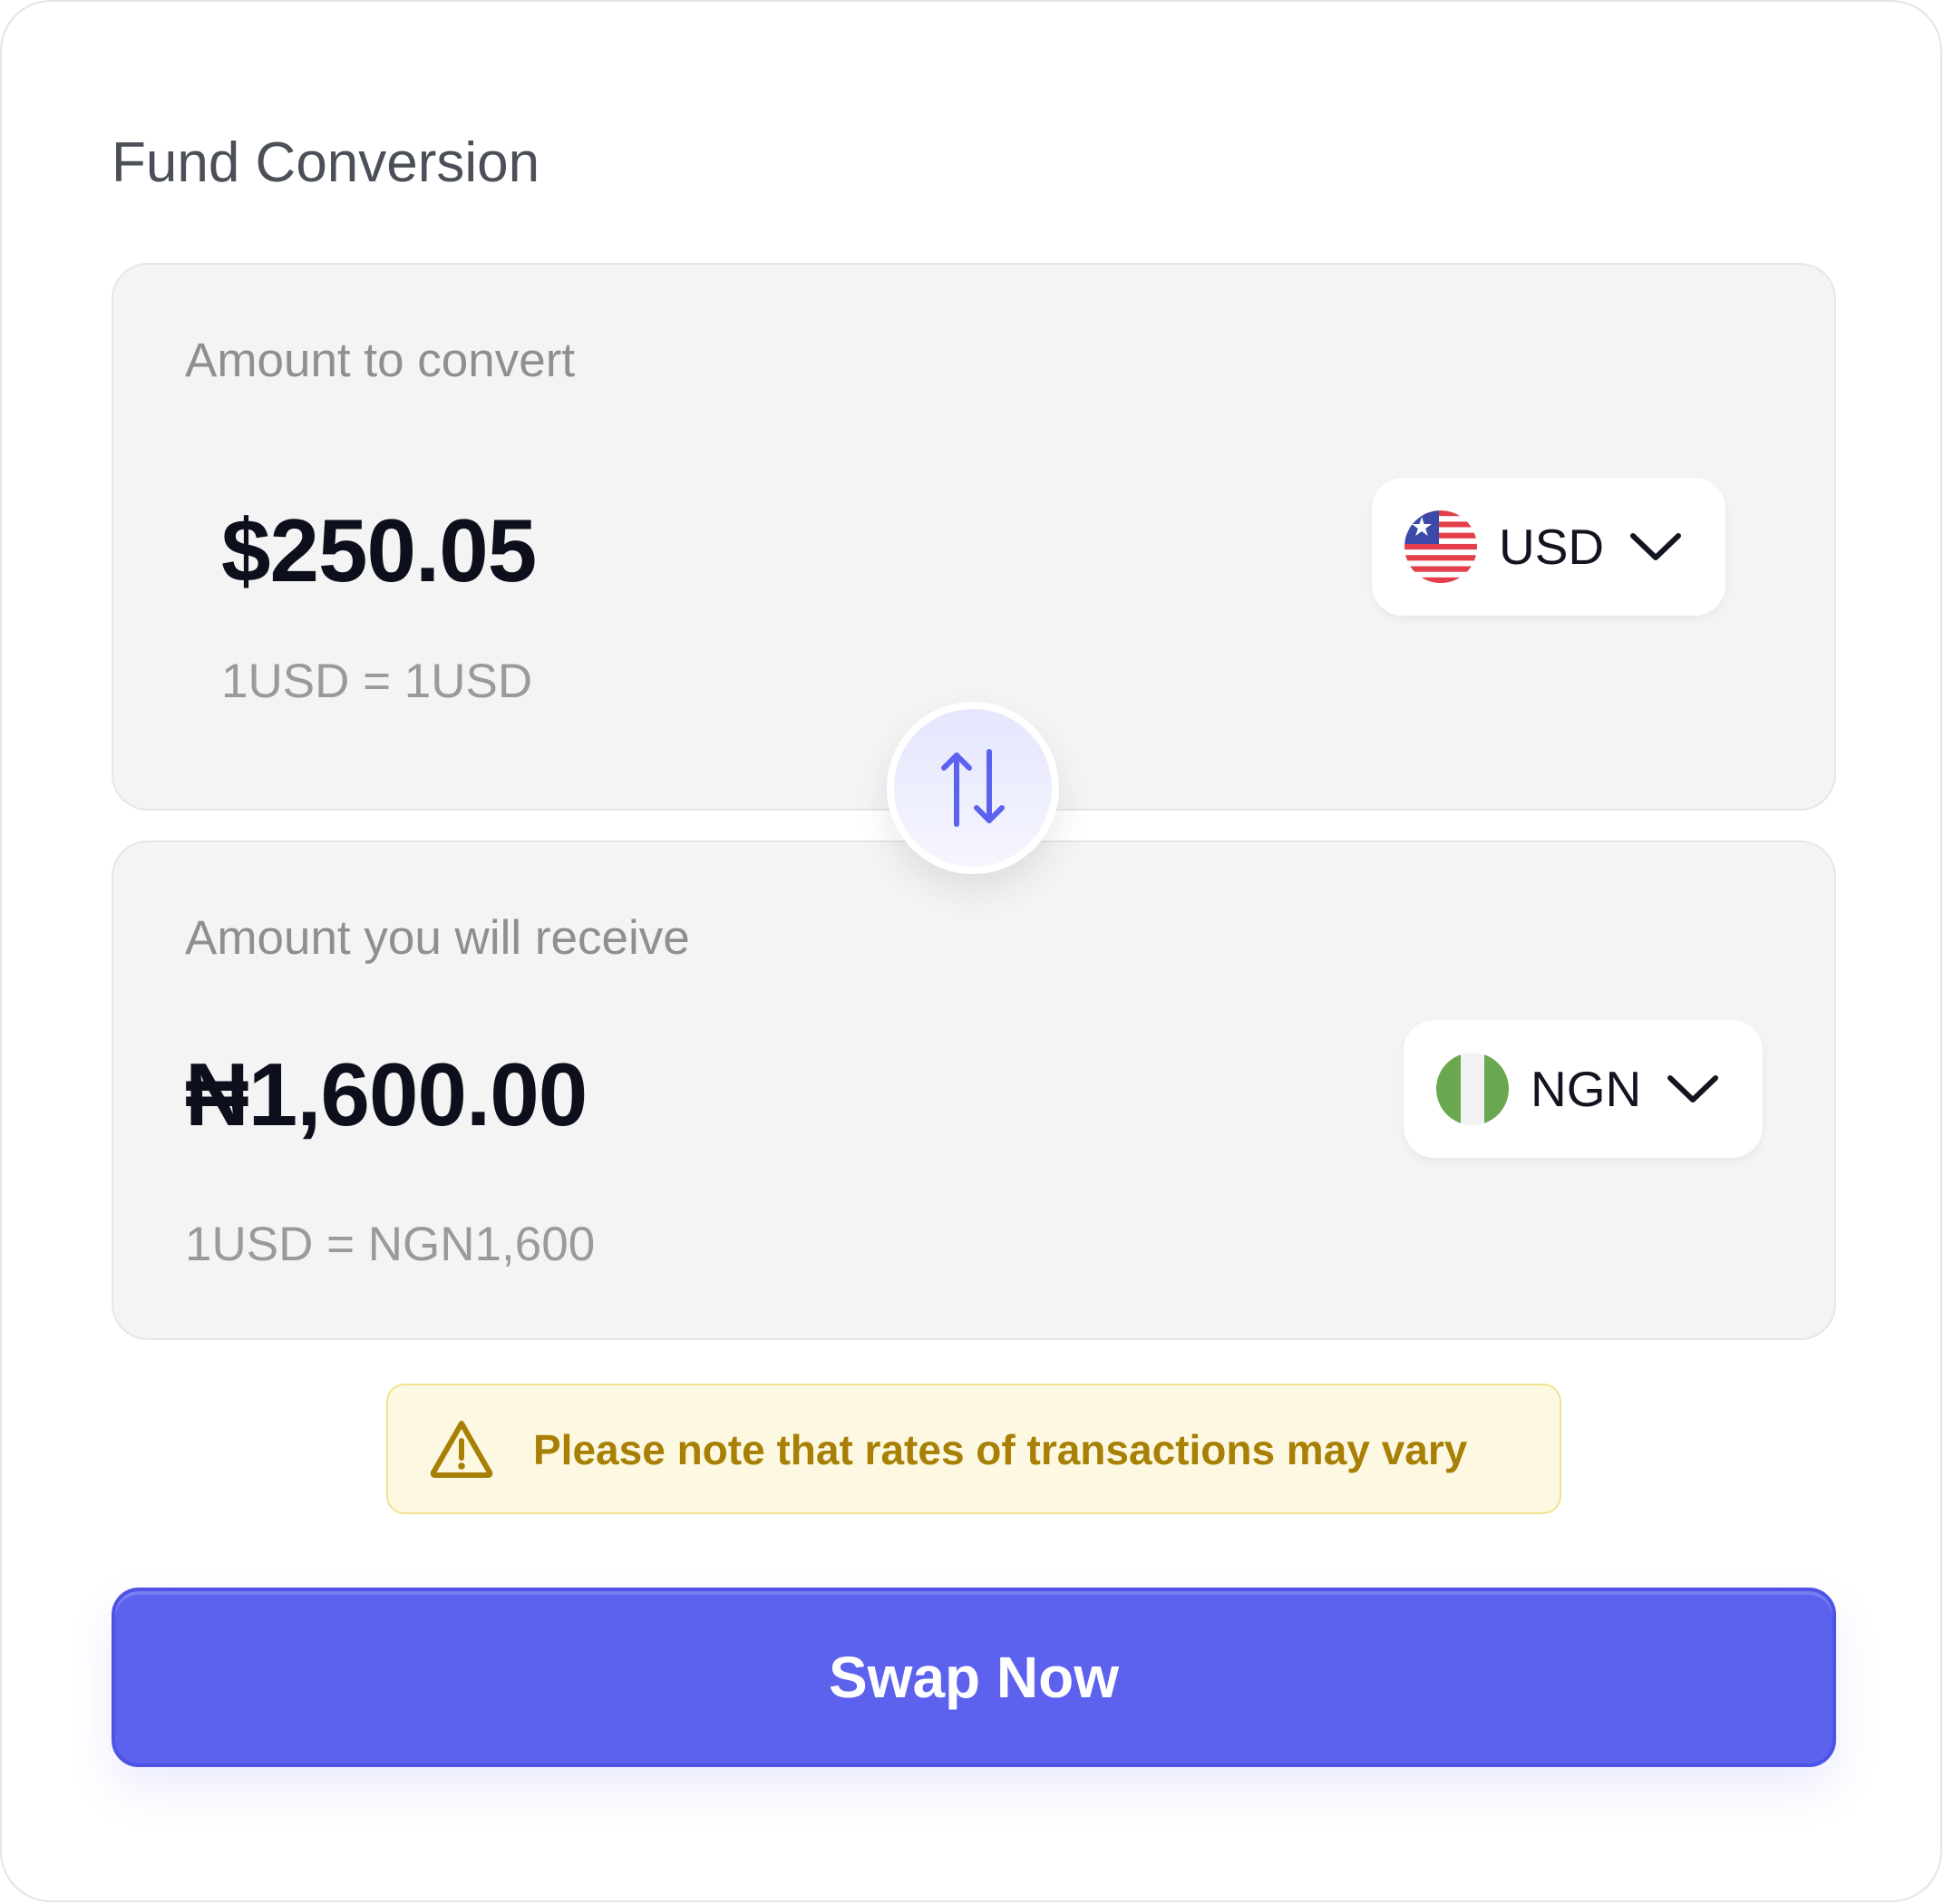  What do you see at coordinates (438, 938) in the screenshot?
I see `to-label: Amount you will receive` at bounding box center [438, 938].